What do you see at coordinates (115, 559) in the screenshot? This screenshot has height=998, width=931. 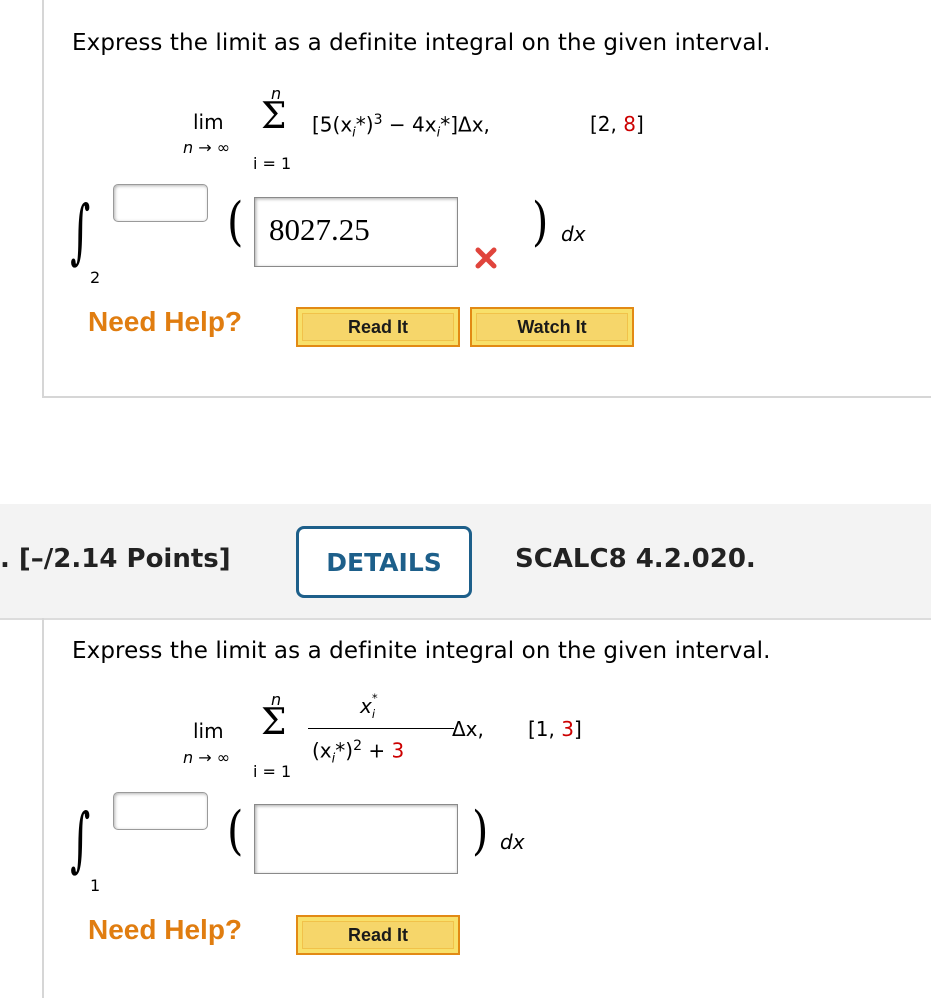 I see `points-label: . [–/2.14 Points]` at bounding box center [115, 559].